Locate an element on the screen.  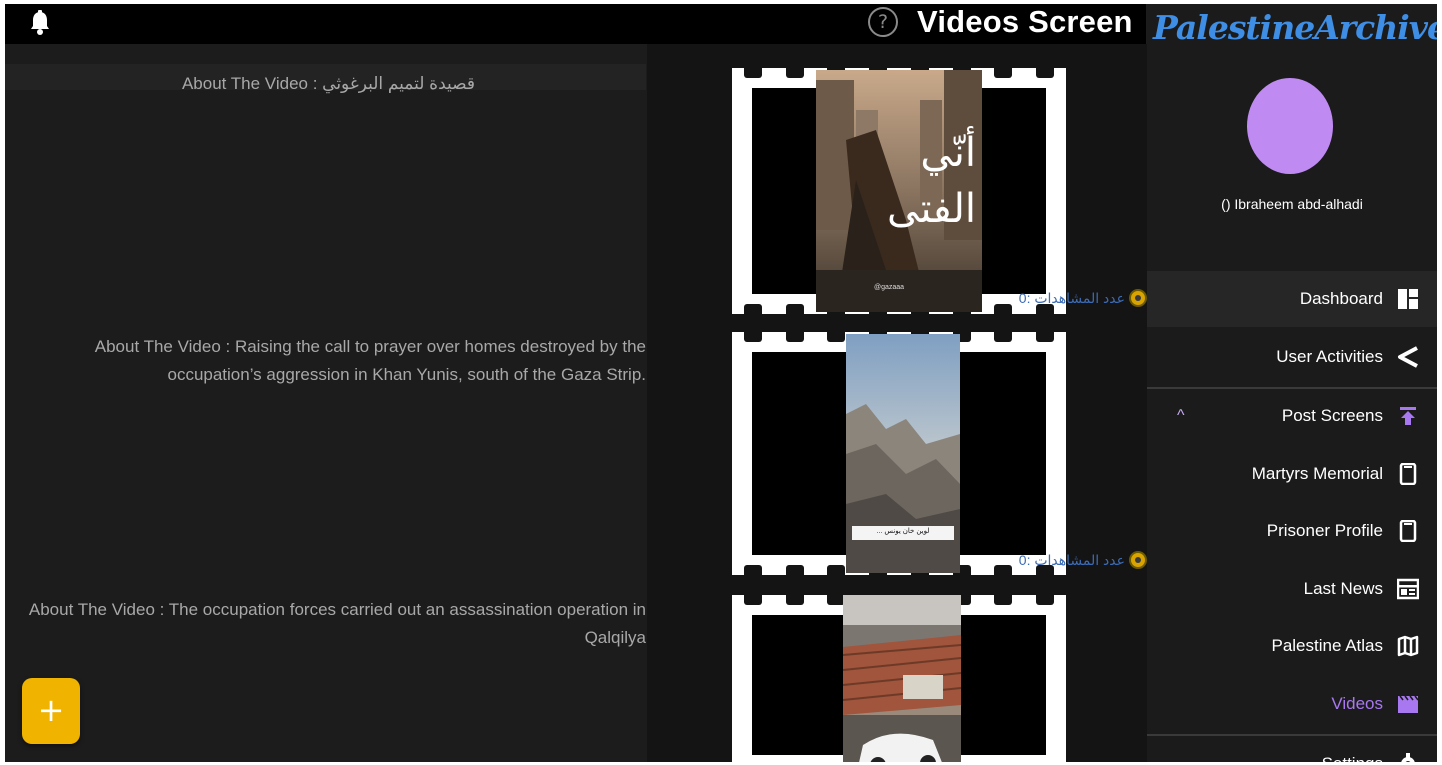
nav-label: Settings is located at coordinates (1352, 758).